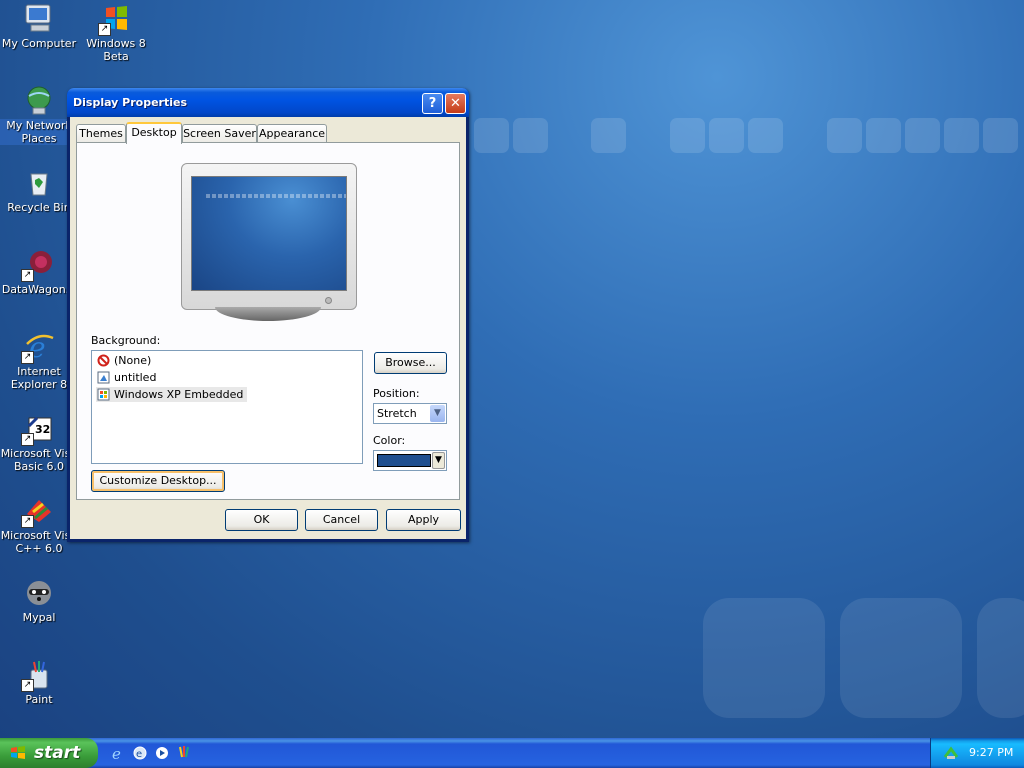 This screenshot has height=768, width=1024. What do you see at coordinates (154, 133) in the screenshot?
I see `tab-desktop: Desktop` at bounding box center [154, 133].